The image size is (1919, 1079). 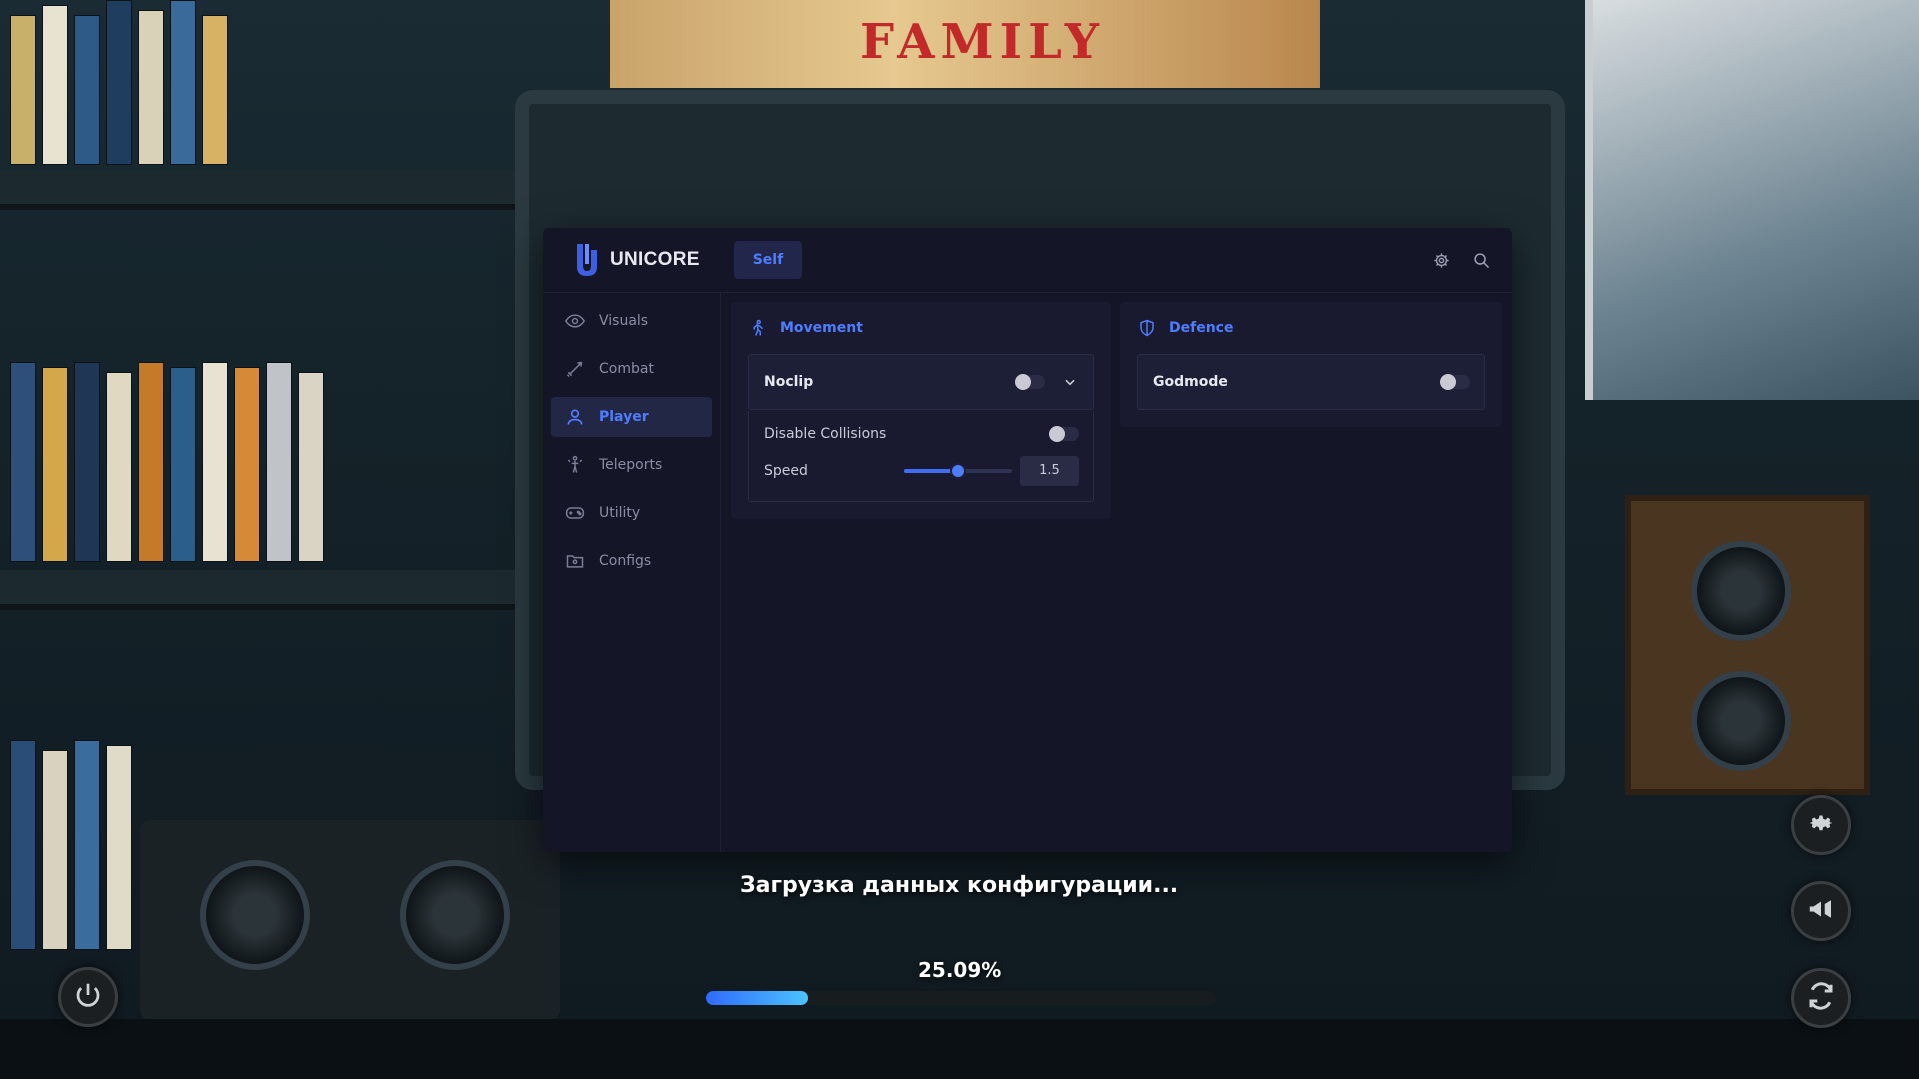 I want to click on defence-title-text: Defence, so click(x=1201, y=328).